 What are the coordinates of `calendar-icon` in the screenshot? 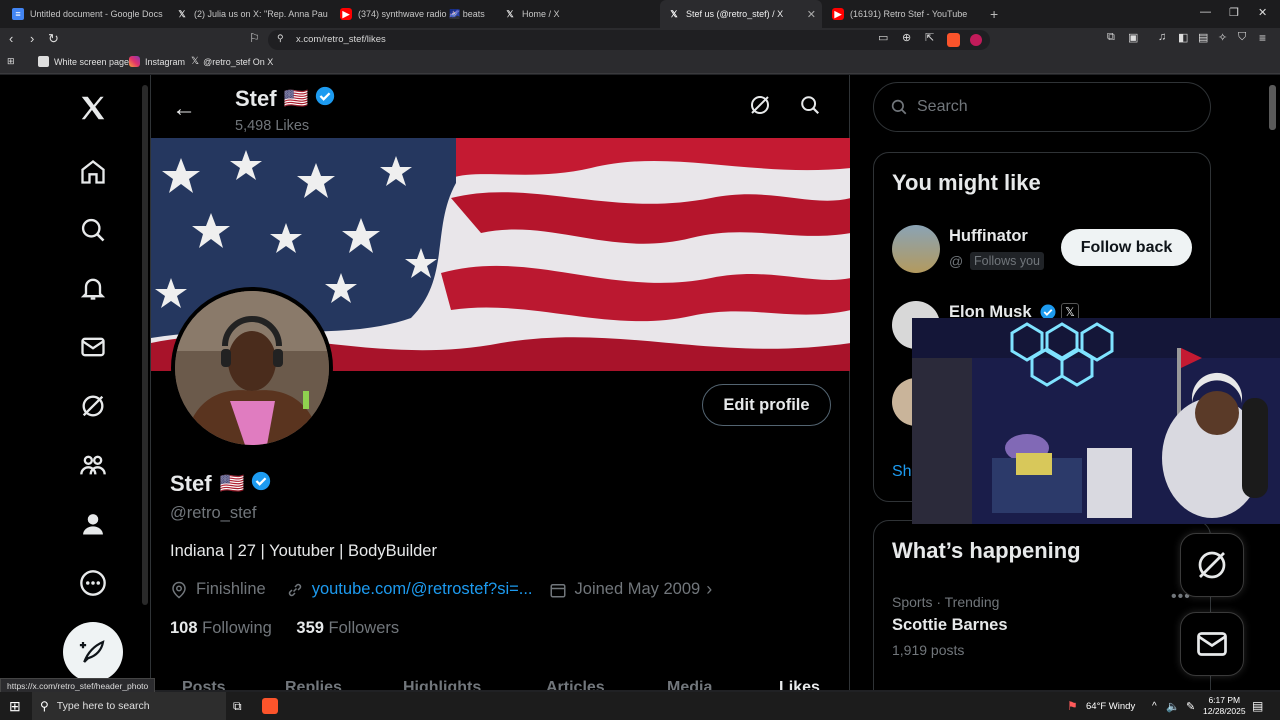 It's located at (558, 590).